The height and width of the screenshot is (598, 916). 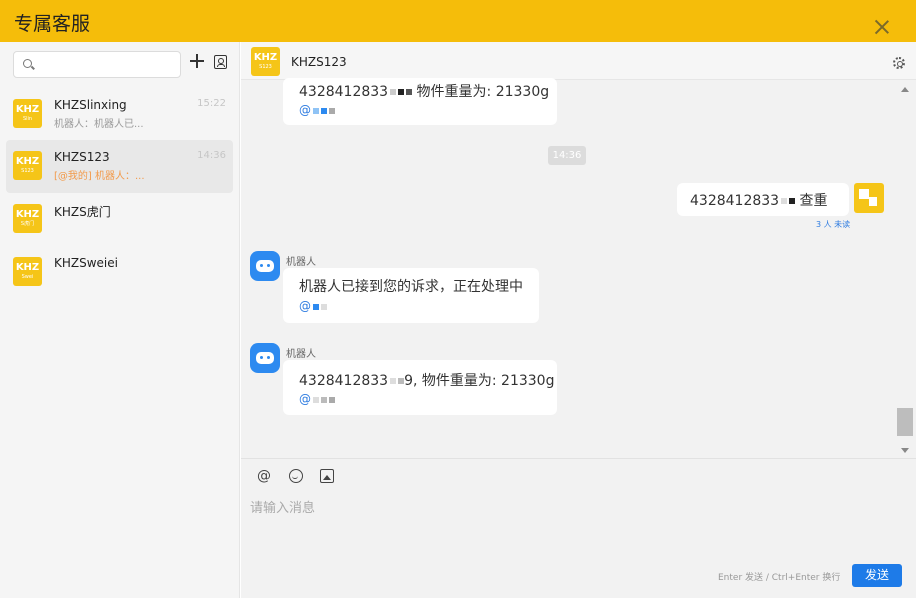 I want to click on avatar: KHZ Slin, so click(x=27, y=113).